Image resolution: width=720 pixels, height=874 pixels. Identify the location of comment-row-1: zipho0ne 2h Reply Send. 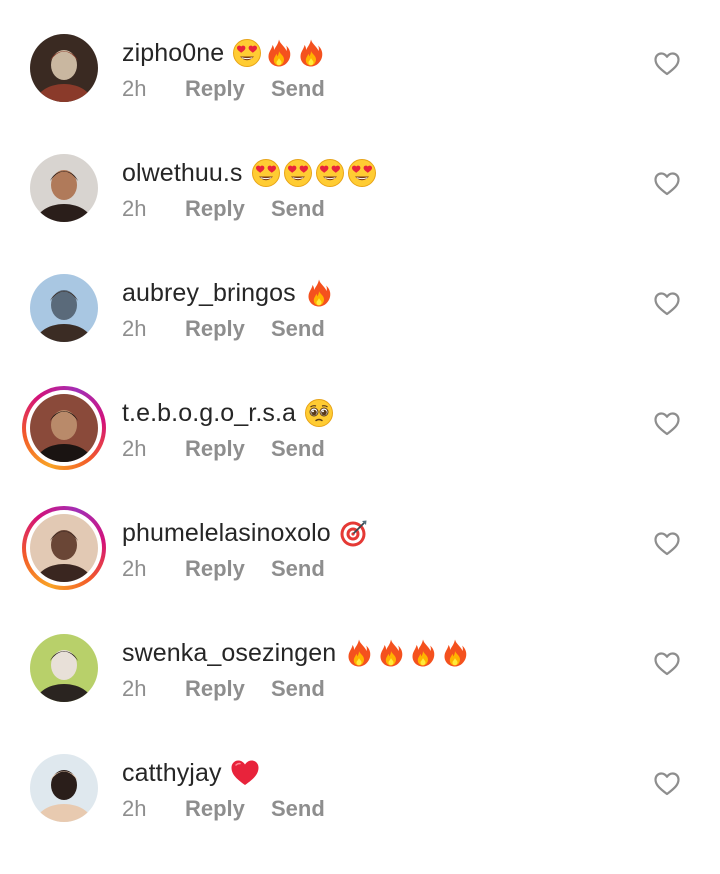
(360, 94).